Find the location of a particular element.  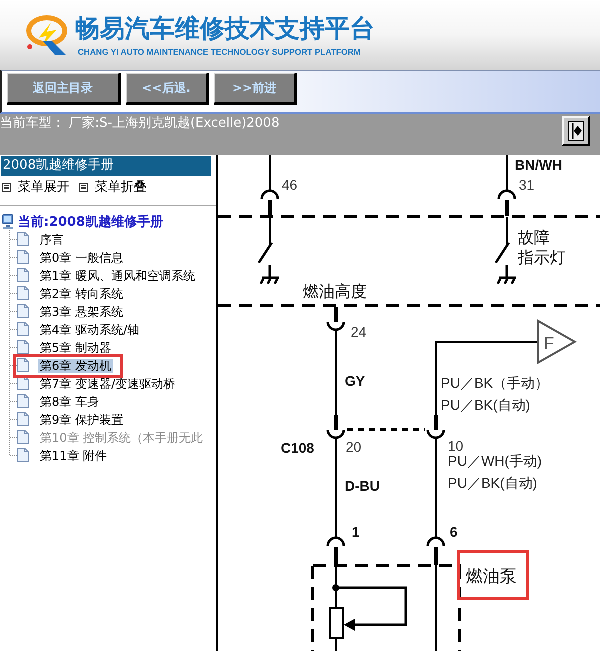

panel-toggle-button is located at coordinates (576, 131).